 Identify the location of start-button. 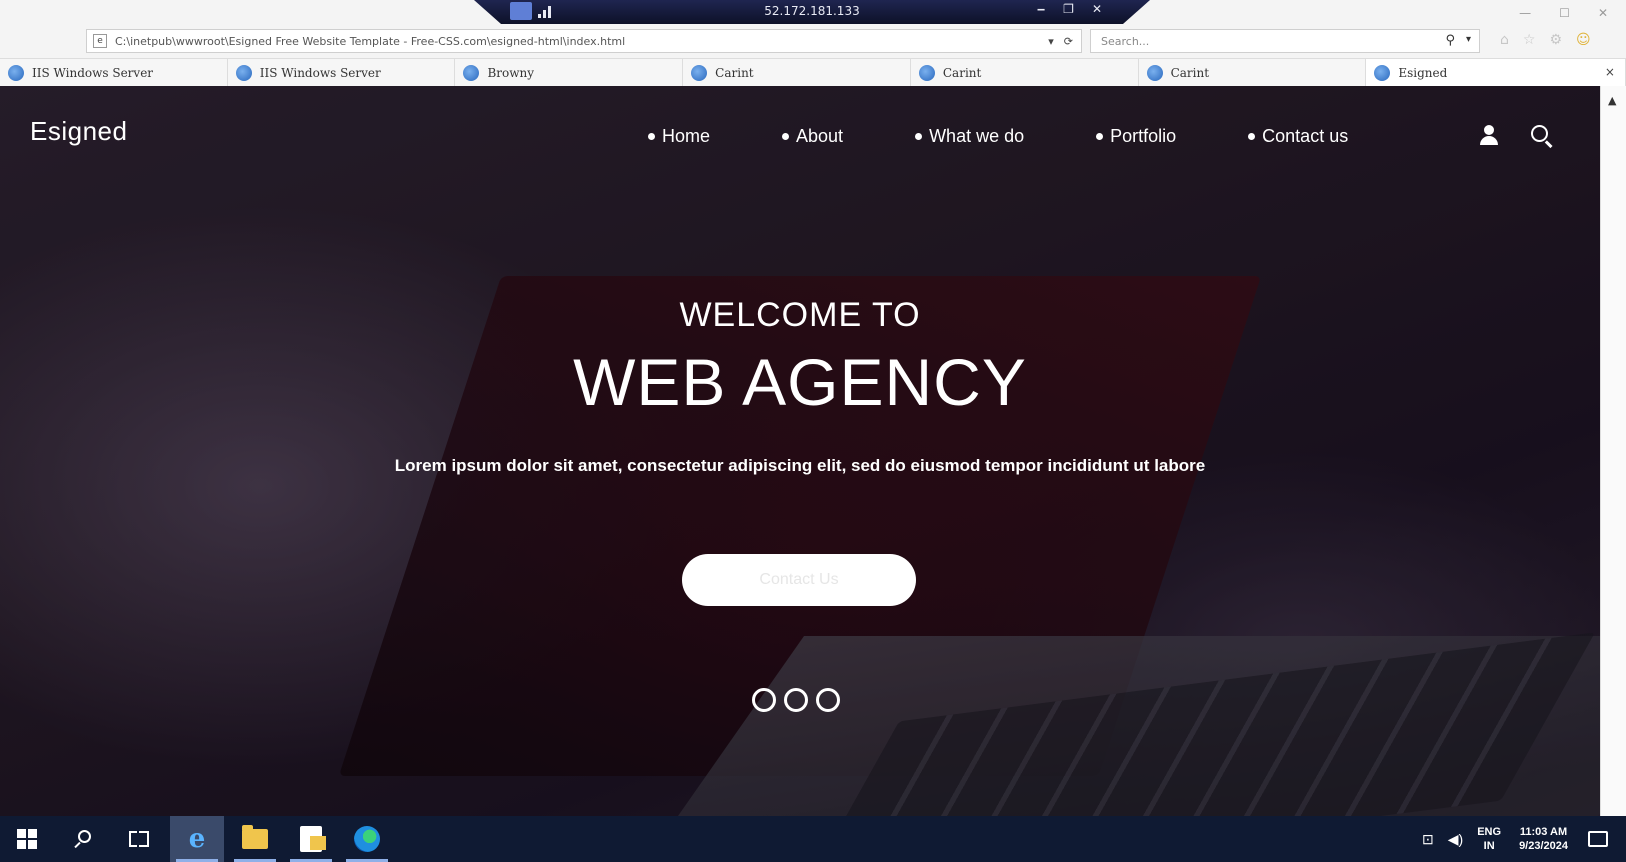
(27, 839).